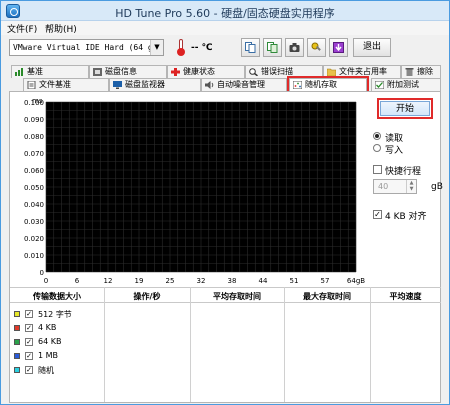 Image resolution: width=450 pixels, height=405 pixels. What do you see at coordinates (156, 47) in the screenshot?
I see `chevron-down-icon: ▼` at bounding box center [156, 47].